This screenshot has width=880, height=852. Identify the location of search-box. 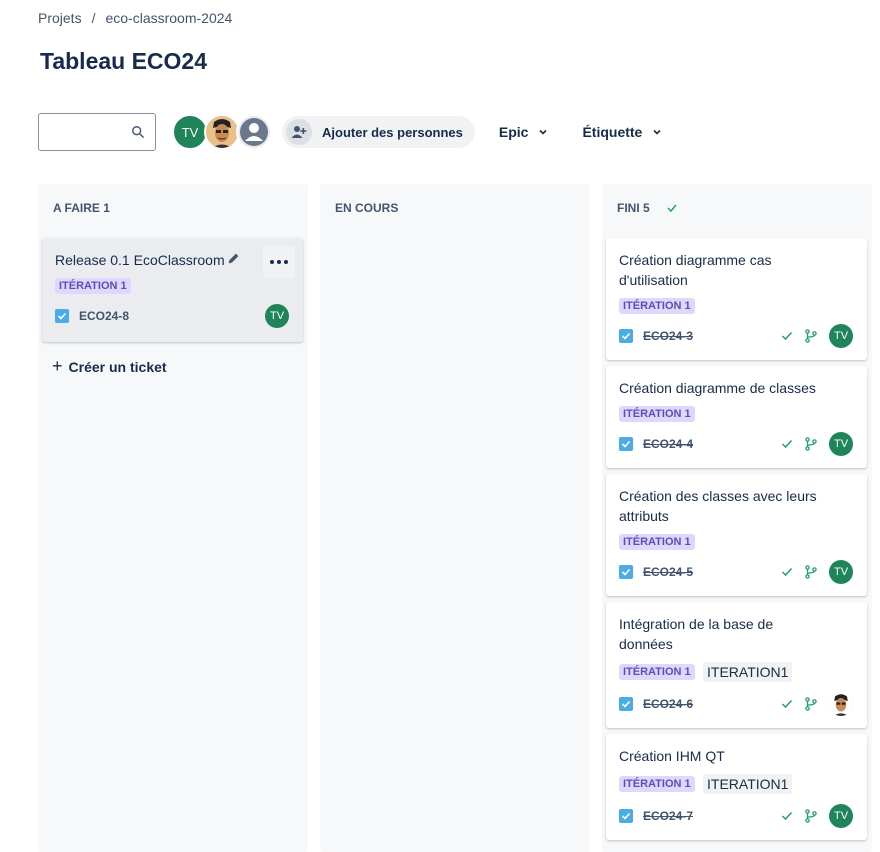
(97, 132).